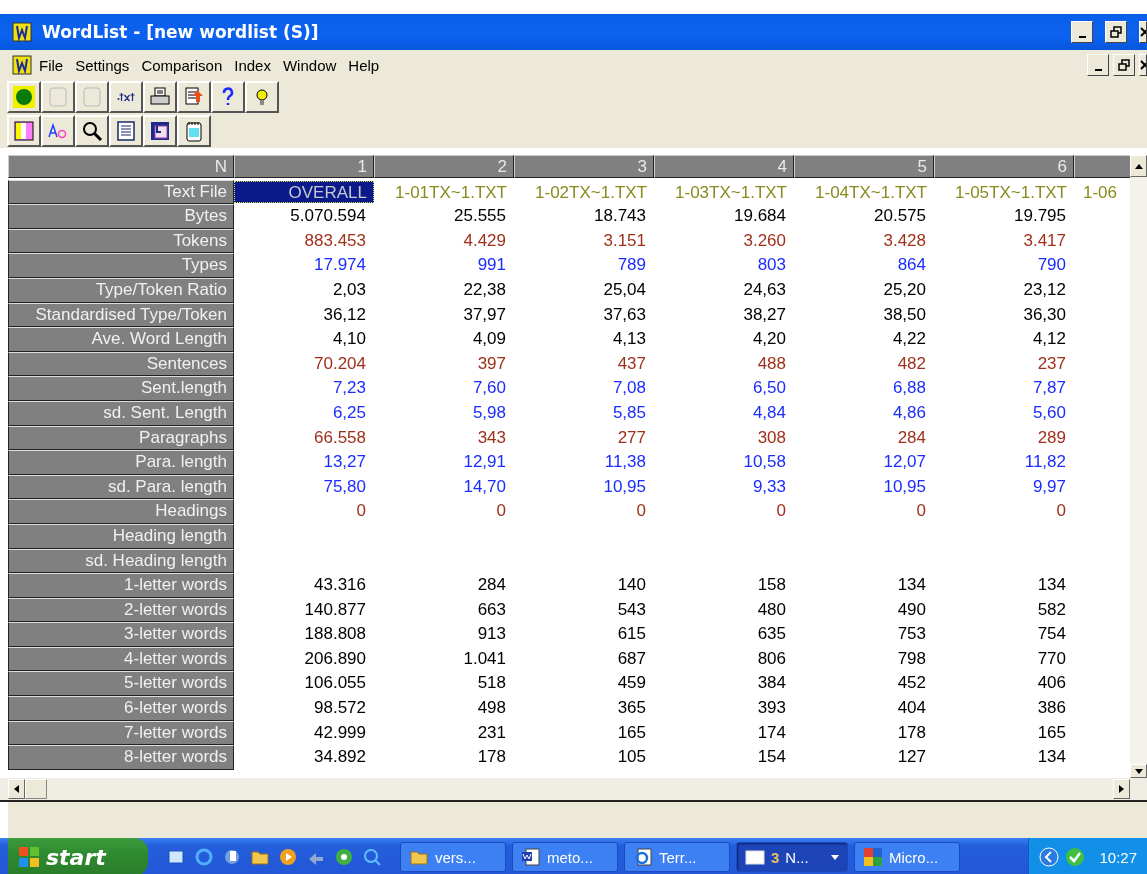 The width and height of the screenshot is (1147, 874). What do you see at coordinates (864, 166) in the screenshot?
I see `column-header: 5` at bounding box center [864, 166].